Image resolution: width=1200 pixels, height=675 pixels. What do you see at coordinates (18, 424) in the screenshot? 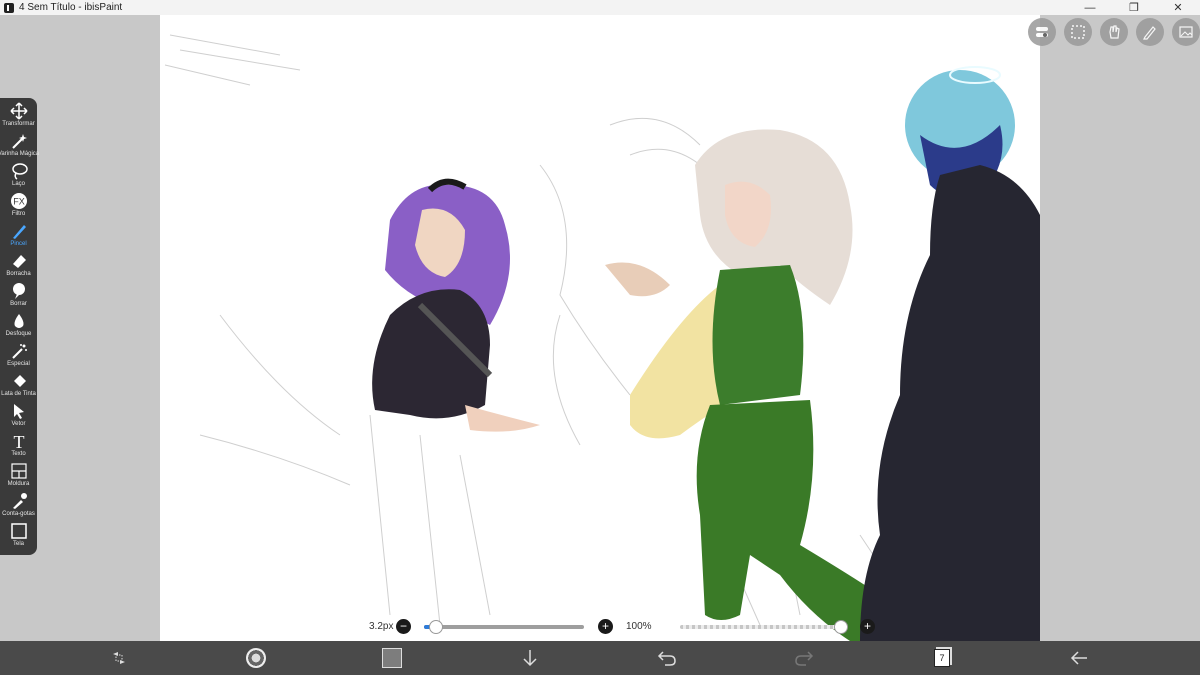
I see `tool-label: Vetor` at bounding box center [18, 424].